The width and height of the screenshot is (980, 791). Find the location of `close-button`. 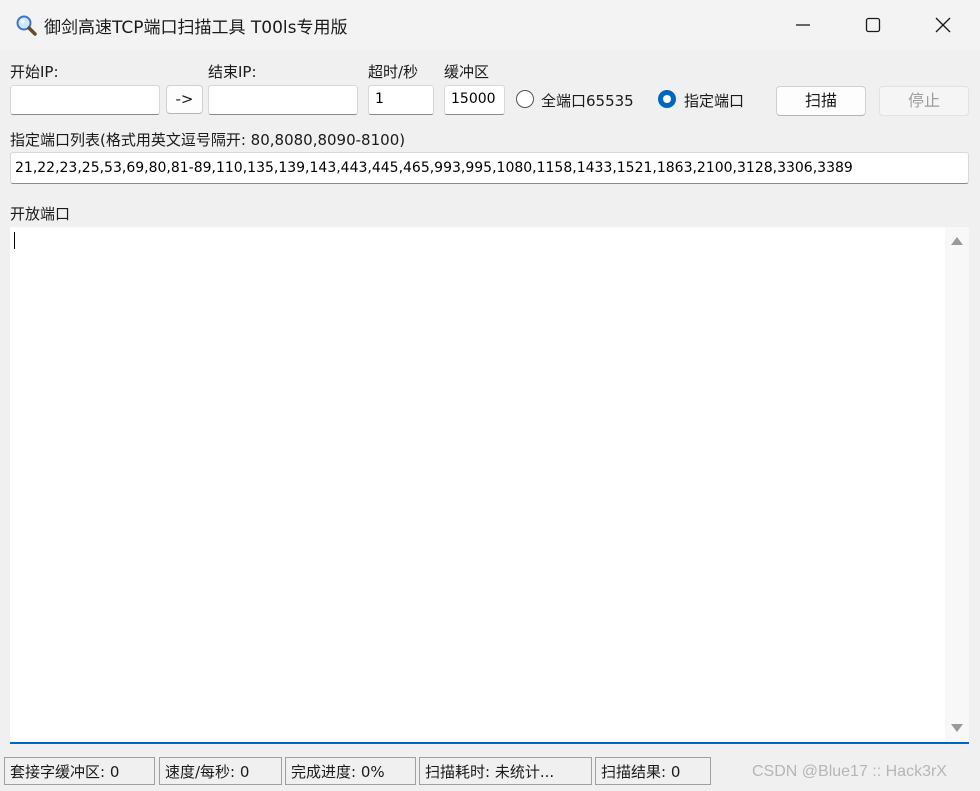

close-button is located at coordinates (943, 25).